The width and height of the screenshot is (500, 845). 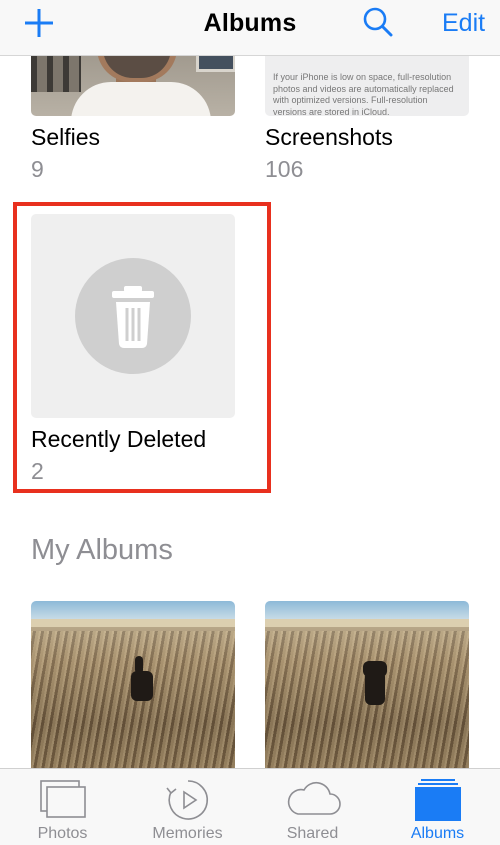 I want to click on album-count: 9, so click(x=37, y=169).